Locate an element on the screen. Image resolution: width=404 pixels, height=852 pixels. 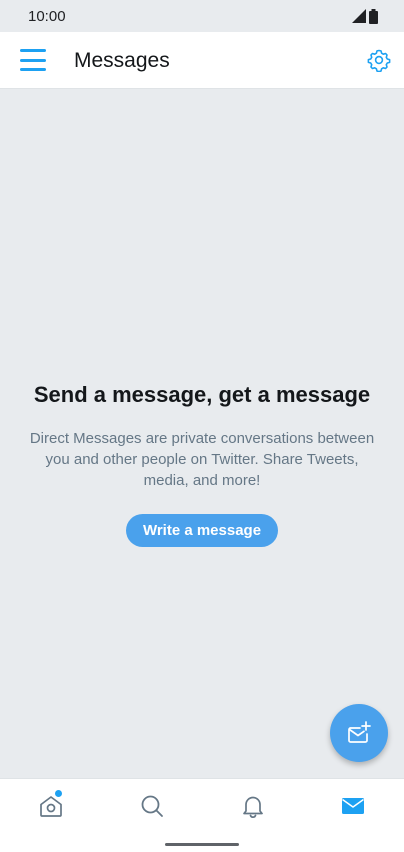
menu-button is located at coordinates (33, 60).